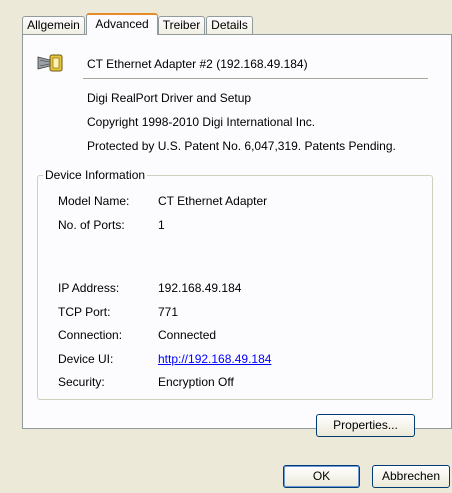  Describe the element at coordinates (91, 225) in the screenshot. I see `ports-label: No. of Ports:` at that location.